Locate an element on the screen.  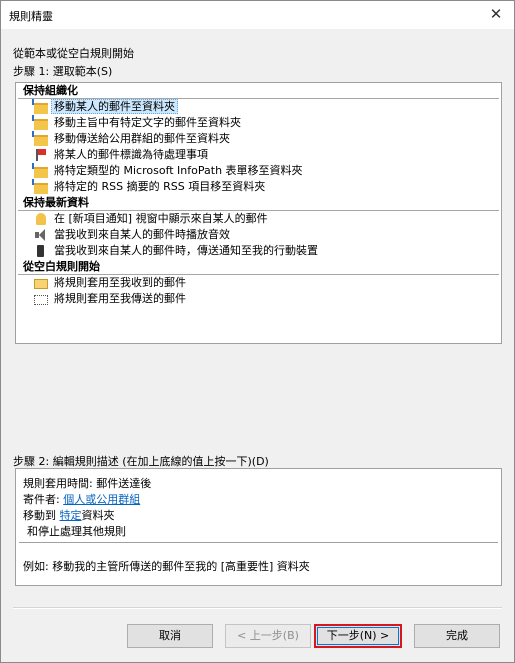
list-item: 當我收到來自某人的郵件時，傳送通知至我的行動裝置 is located at coordinates (258, 251).